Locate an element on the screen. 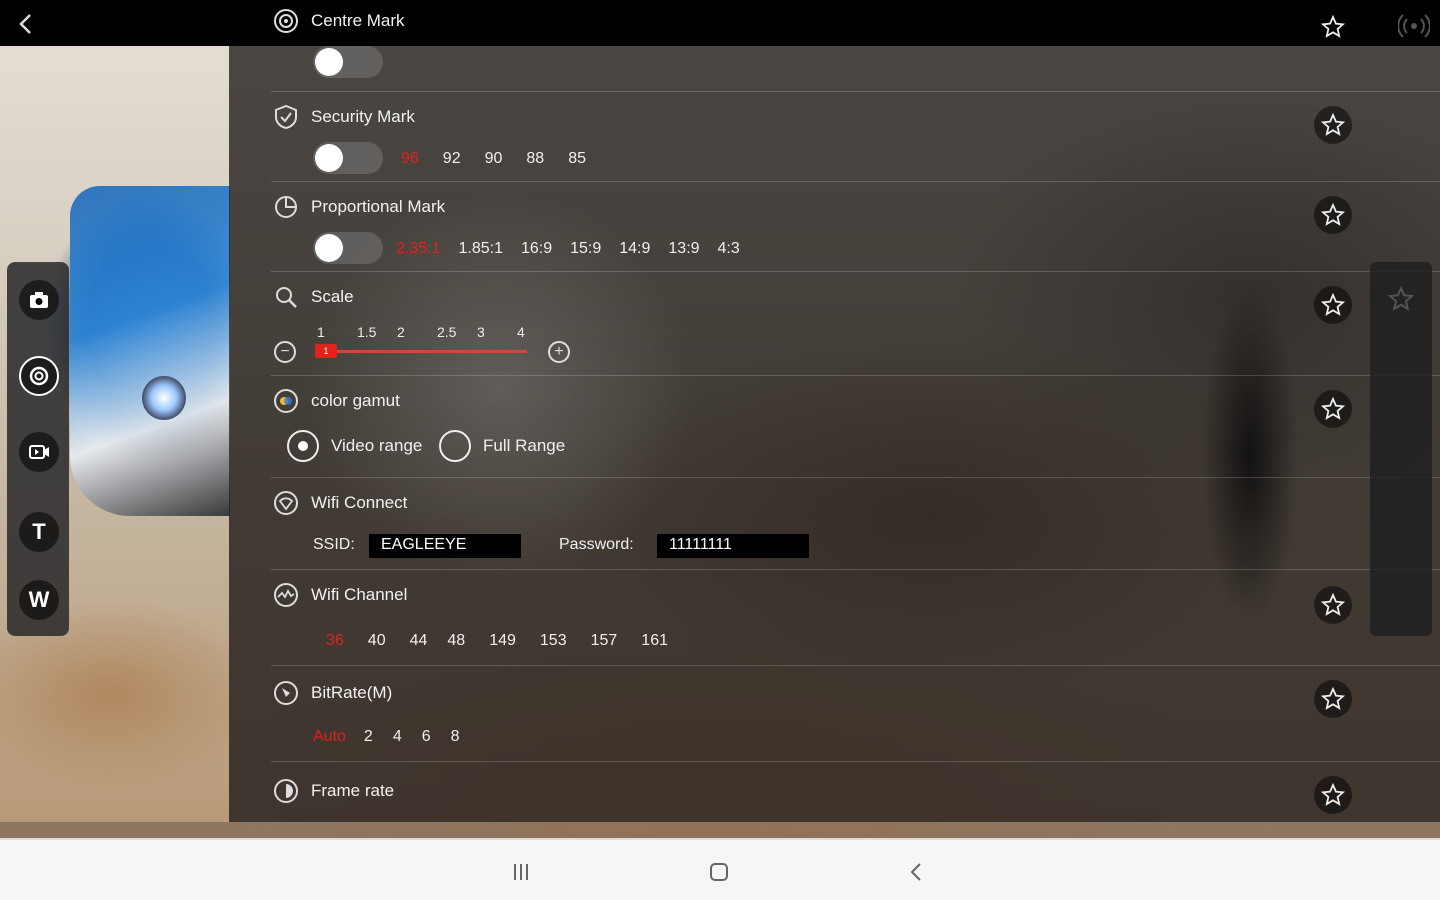 The image size is (1440, 900). row-security-mark: Security Mark 96 92 90 88 85 is located at coordinates (855, 137).